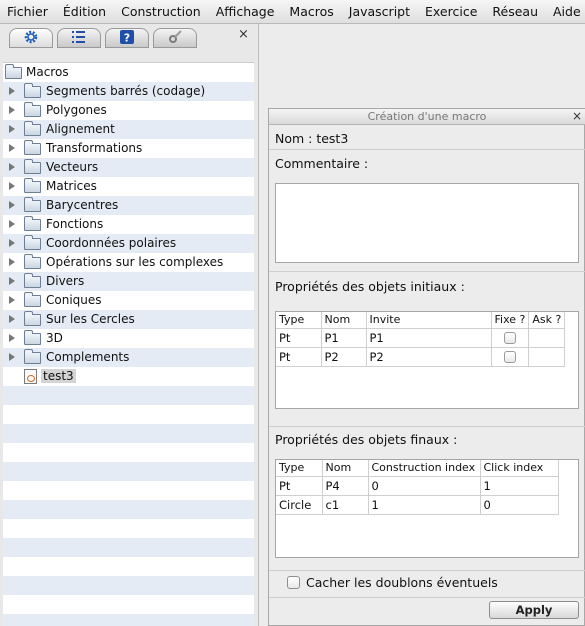 The height and width of the screenshot is (626, 585). What do you see at coordinates (421, 320) in the screenshot?
I see `table-header-row: Type Nom Invite Fixe ? Ask ?` at bounding box center [421, 320].